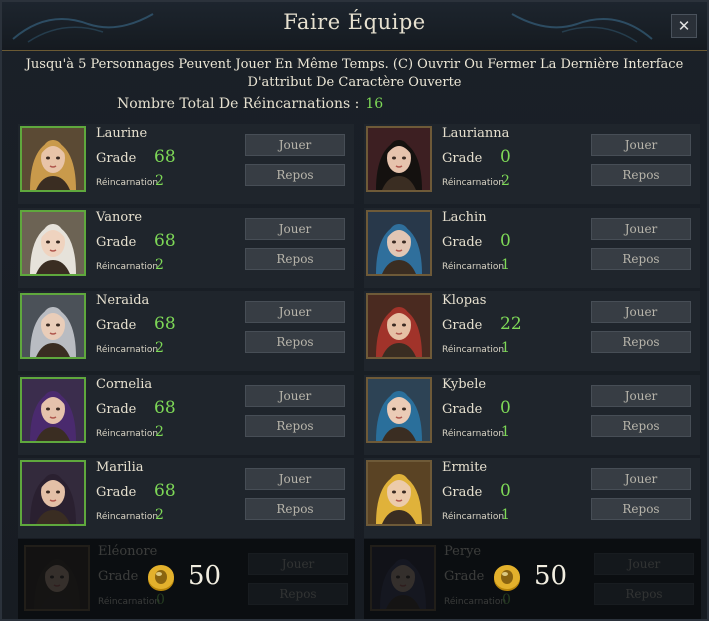 Image resolution: width=709 pixels, height=621 pixels. I want to click on character-name: Perye, so click(463, 551).